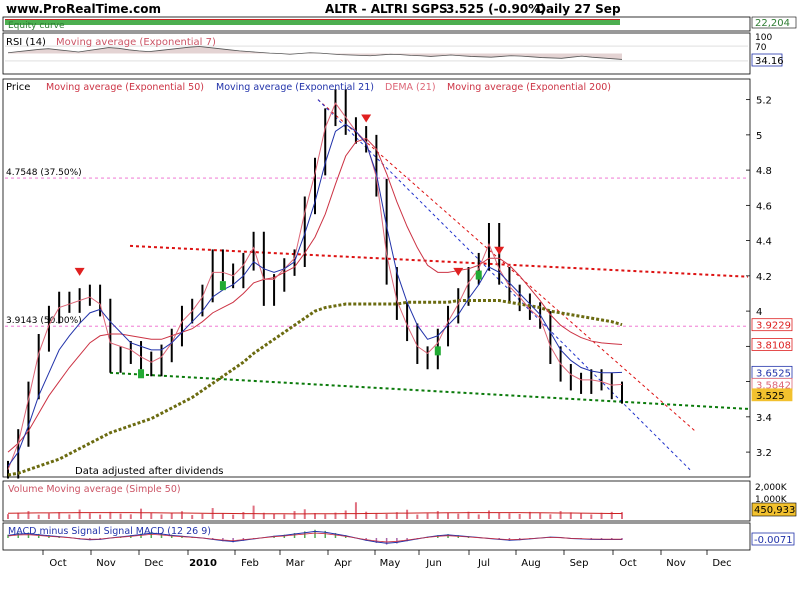  I want to click on rsi-value-label: 34.16, so click(769, 61).